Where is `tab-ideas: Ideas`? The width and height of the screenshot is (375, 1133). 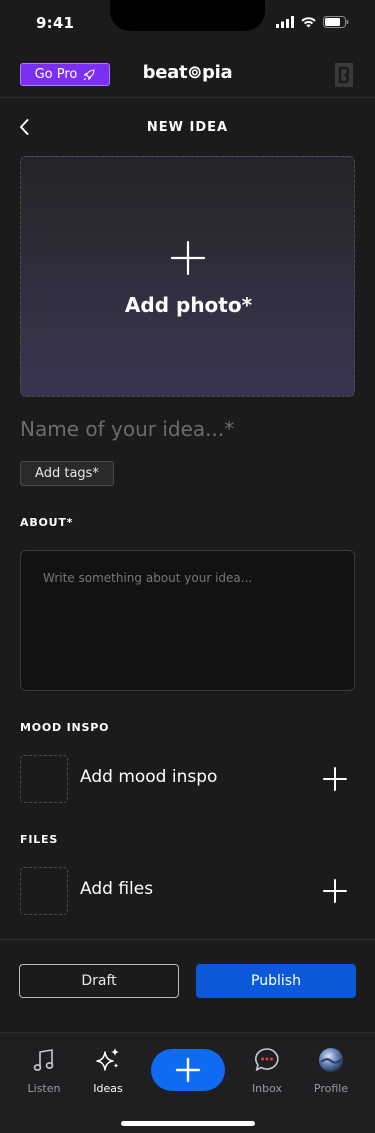
tab-ideas: Ideas is located at coordinates (108, 1071).